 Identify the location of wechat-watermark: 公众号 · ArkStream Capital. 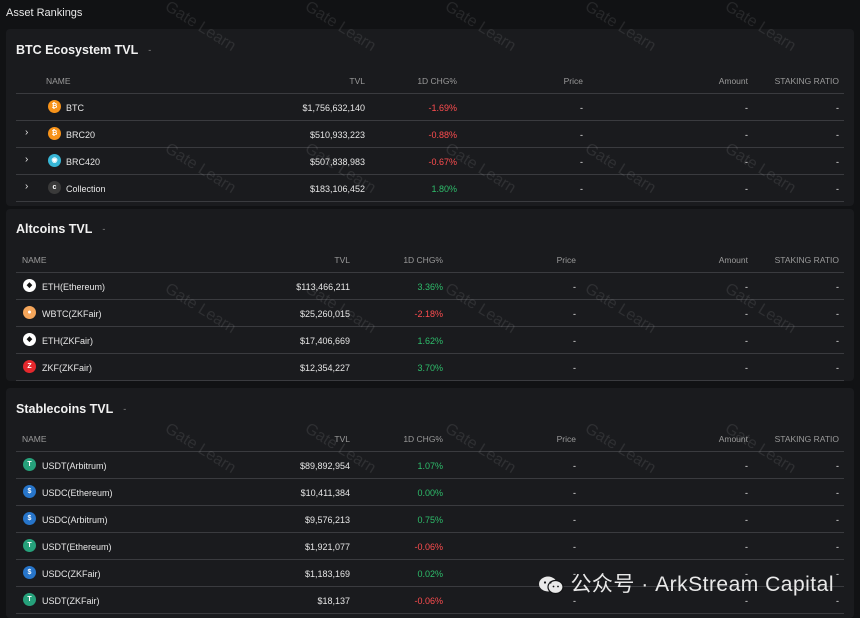
(686, 583).